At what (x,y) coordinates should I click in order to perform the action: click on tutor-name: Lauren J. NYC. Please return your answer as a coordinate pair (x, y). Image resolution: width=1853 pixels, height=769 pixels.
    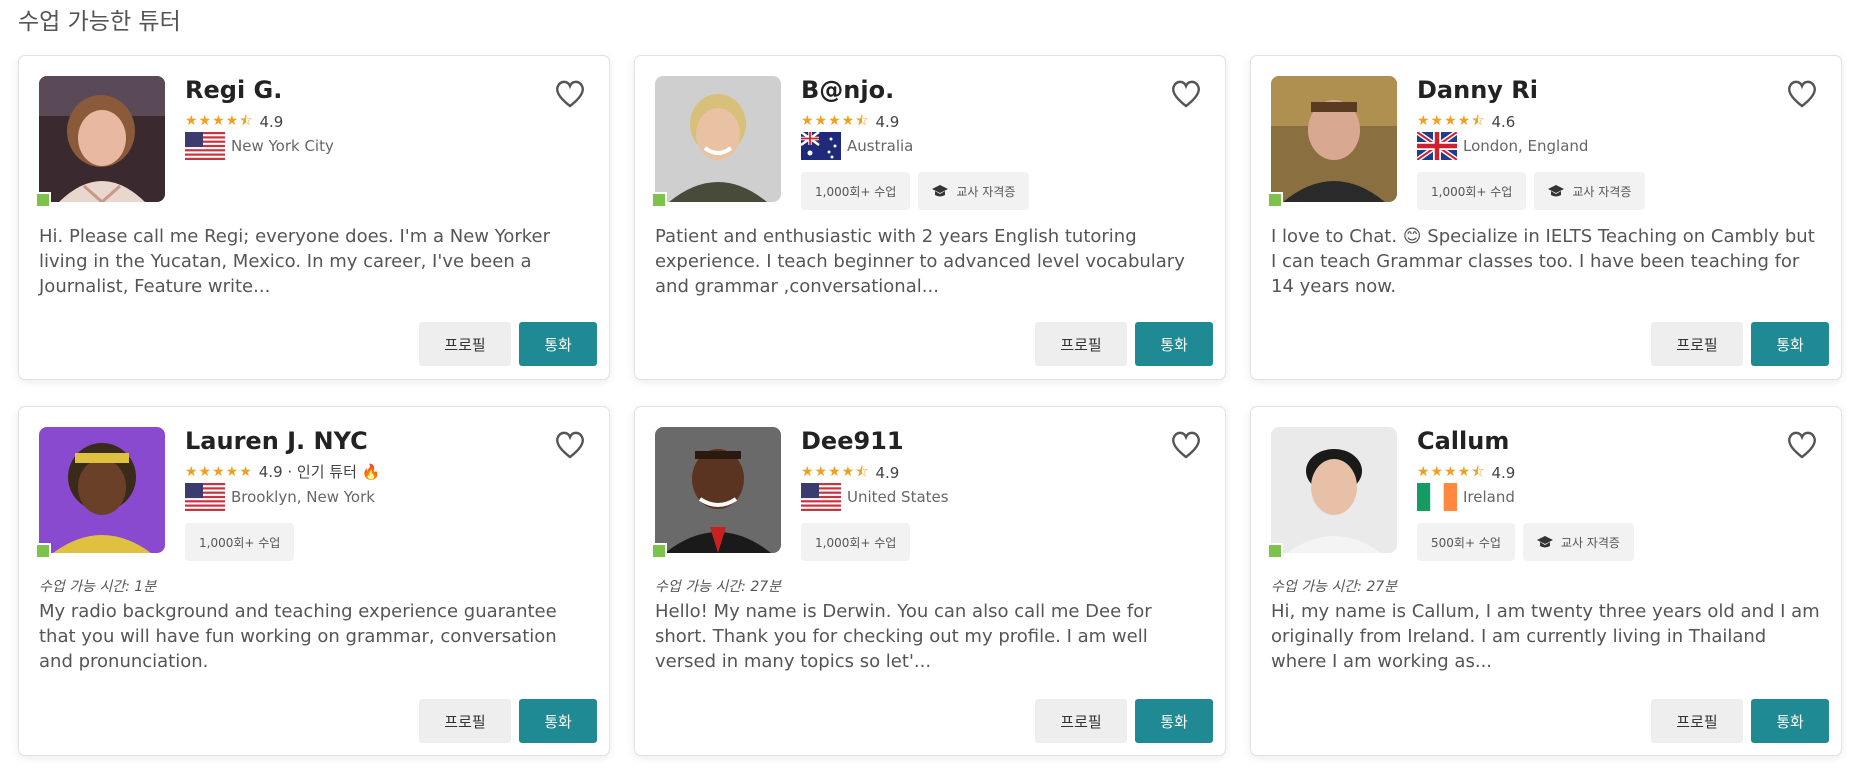
    Looking at the image, I should click on (276, 441).